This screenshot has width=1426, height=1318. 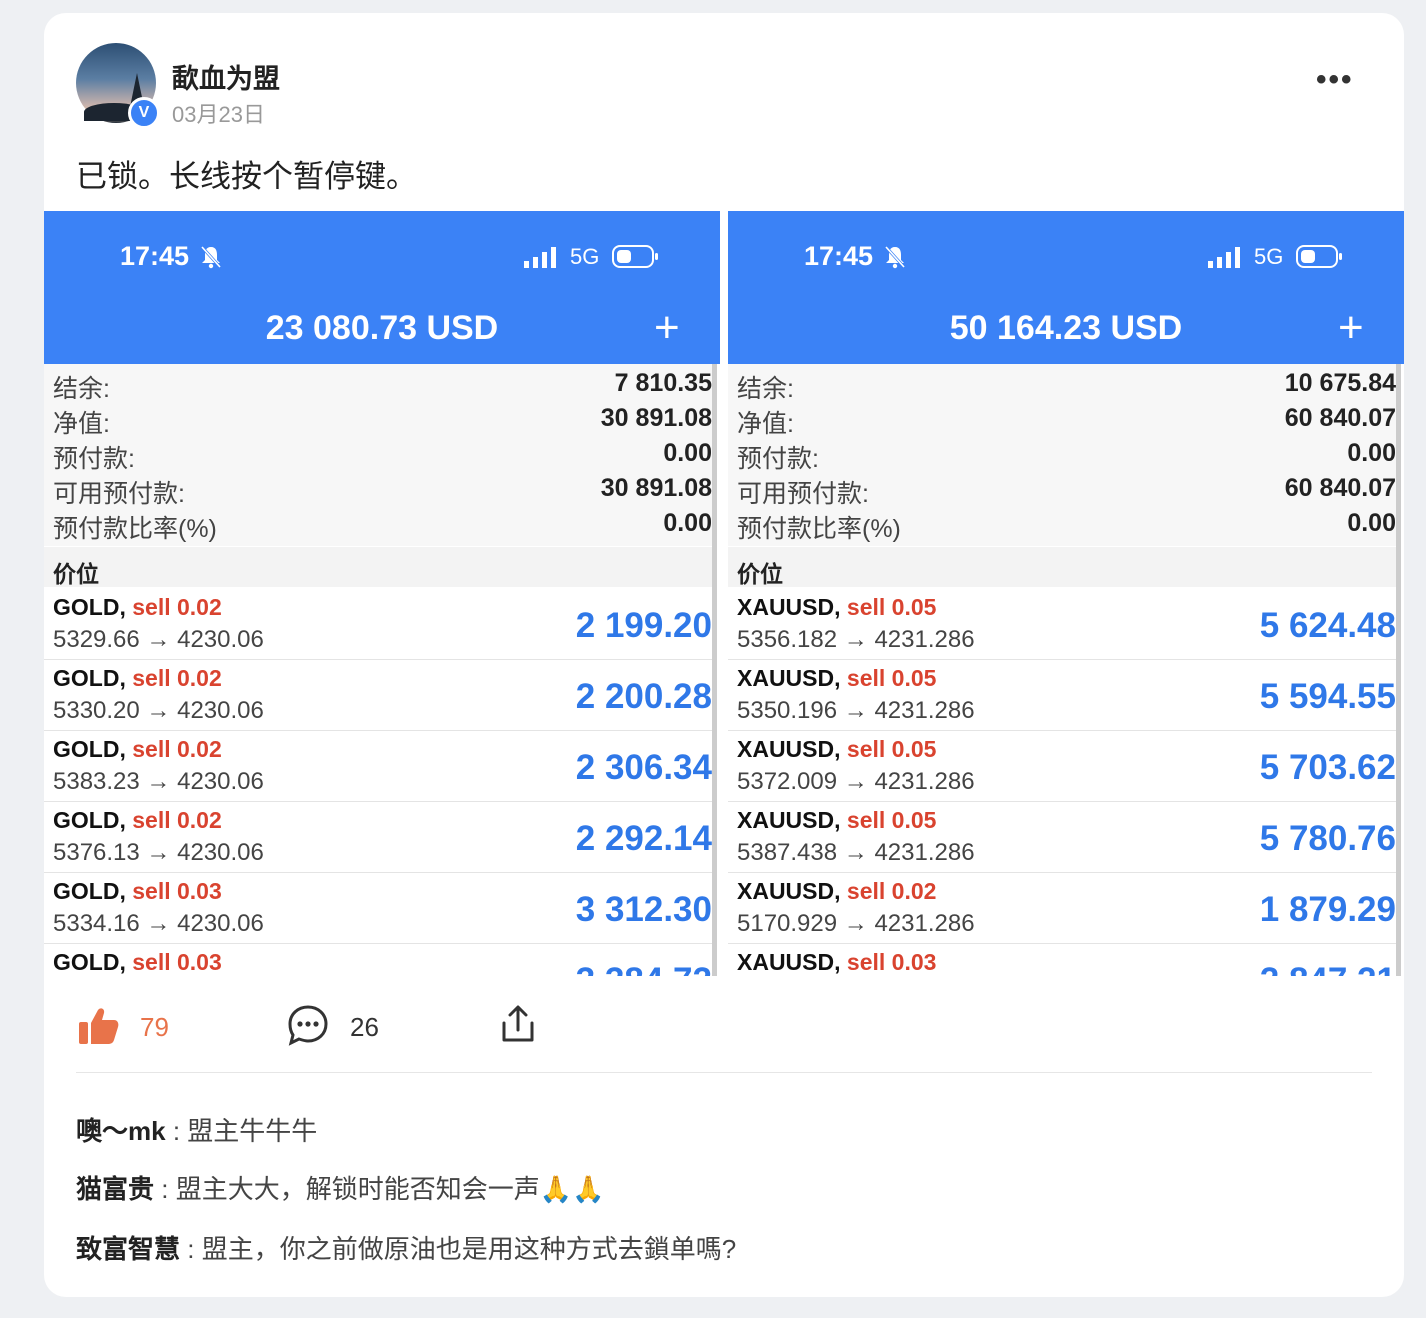 I want to click on position-profit: 2 199.20, so click(x=643, y=625).